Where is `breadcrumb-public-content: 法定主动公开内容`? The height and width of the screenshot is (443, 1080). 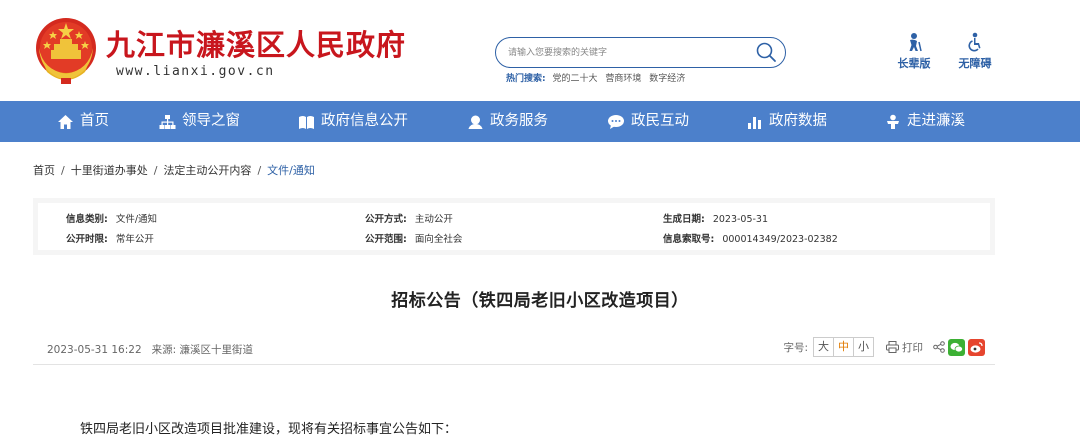
breadcrumb-public-content: 法定主动公开内容 is located at coordinates (207, 170).